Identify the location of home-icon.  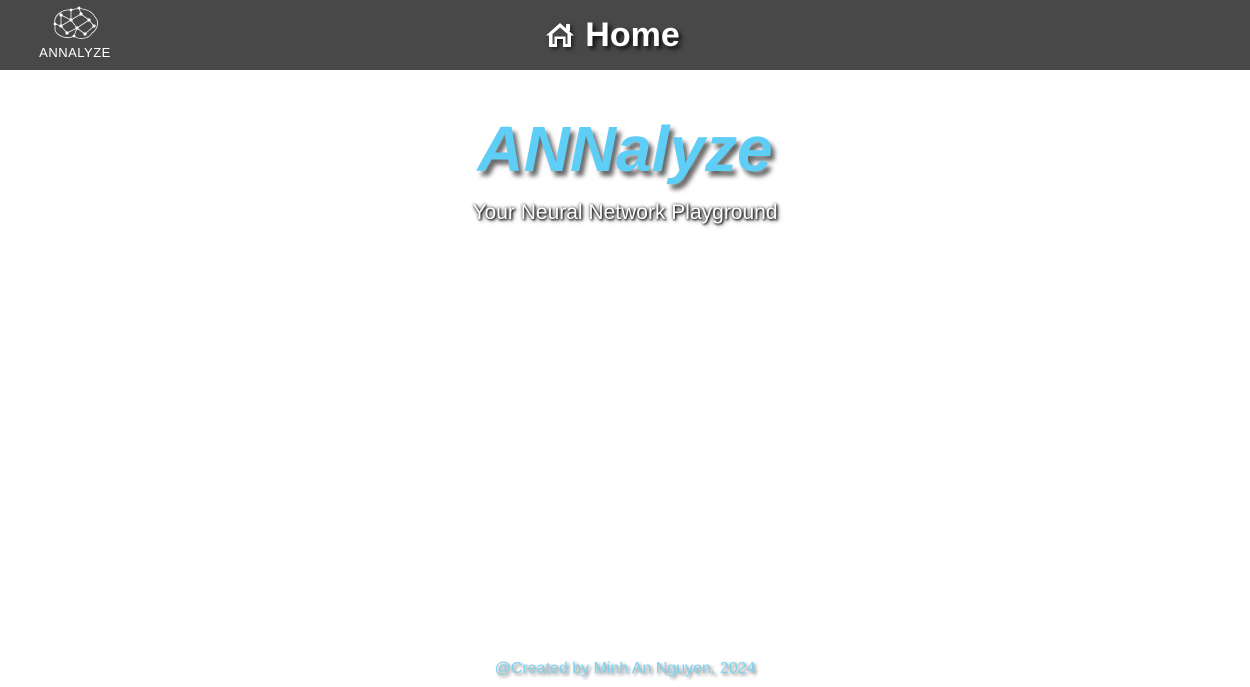
(560, 35).